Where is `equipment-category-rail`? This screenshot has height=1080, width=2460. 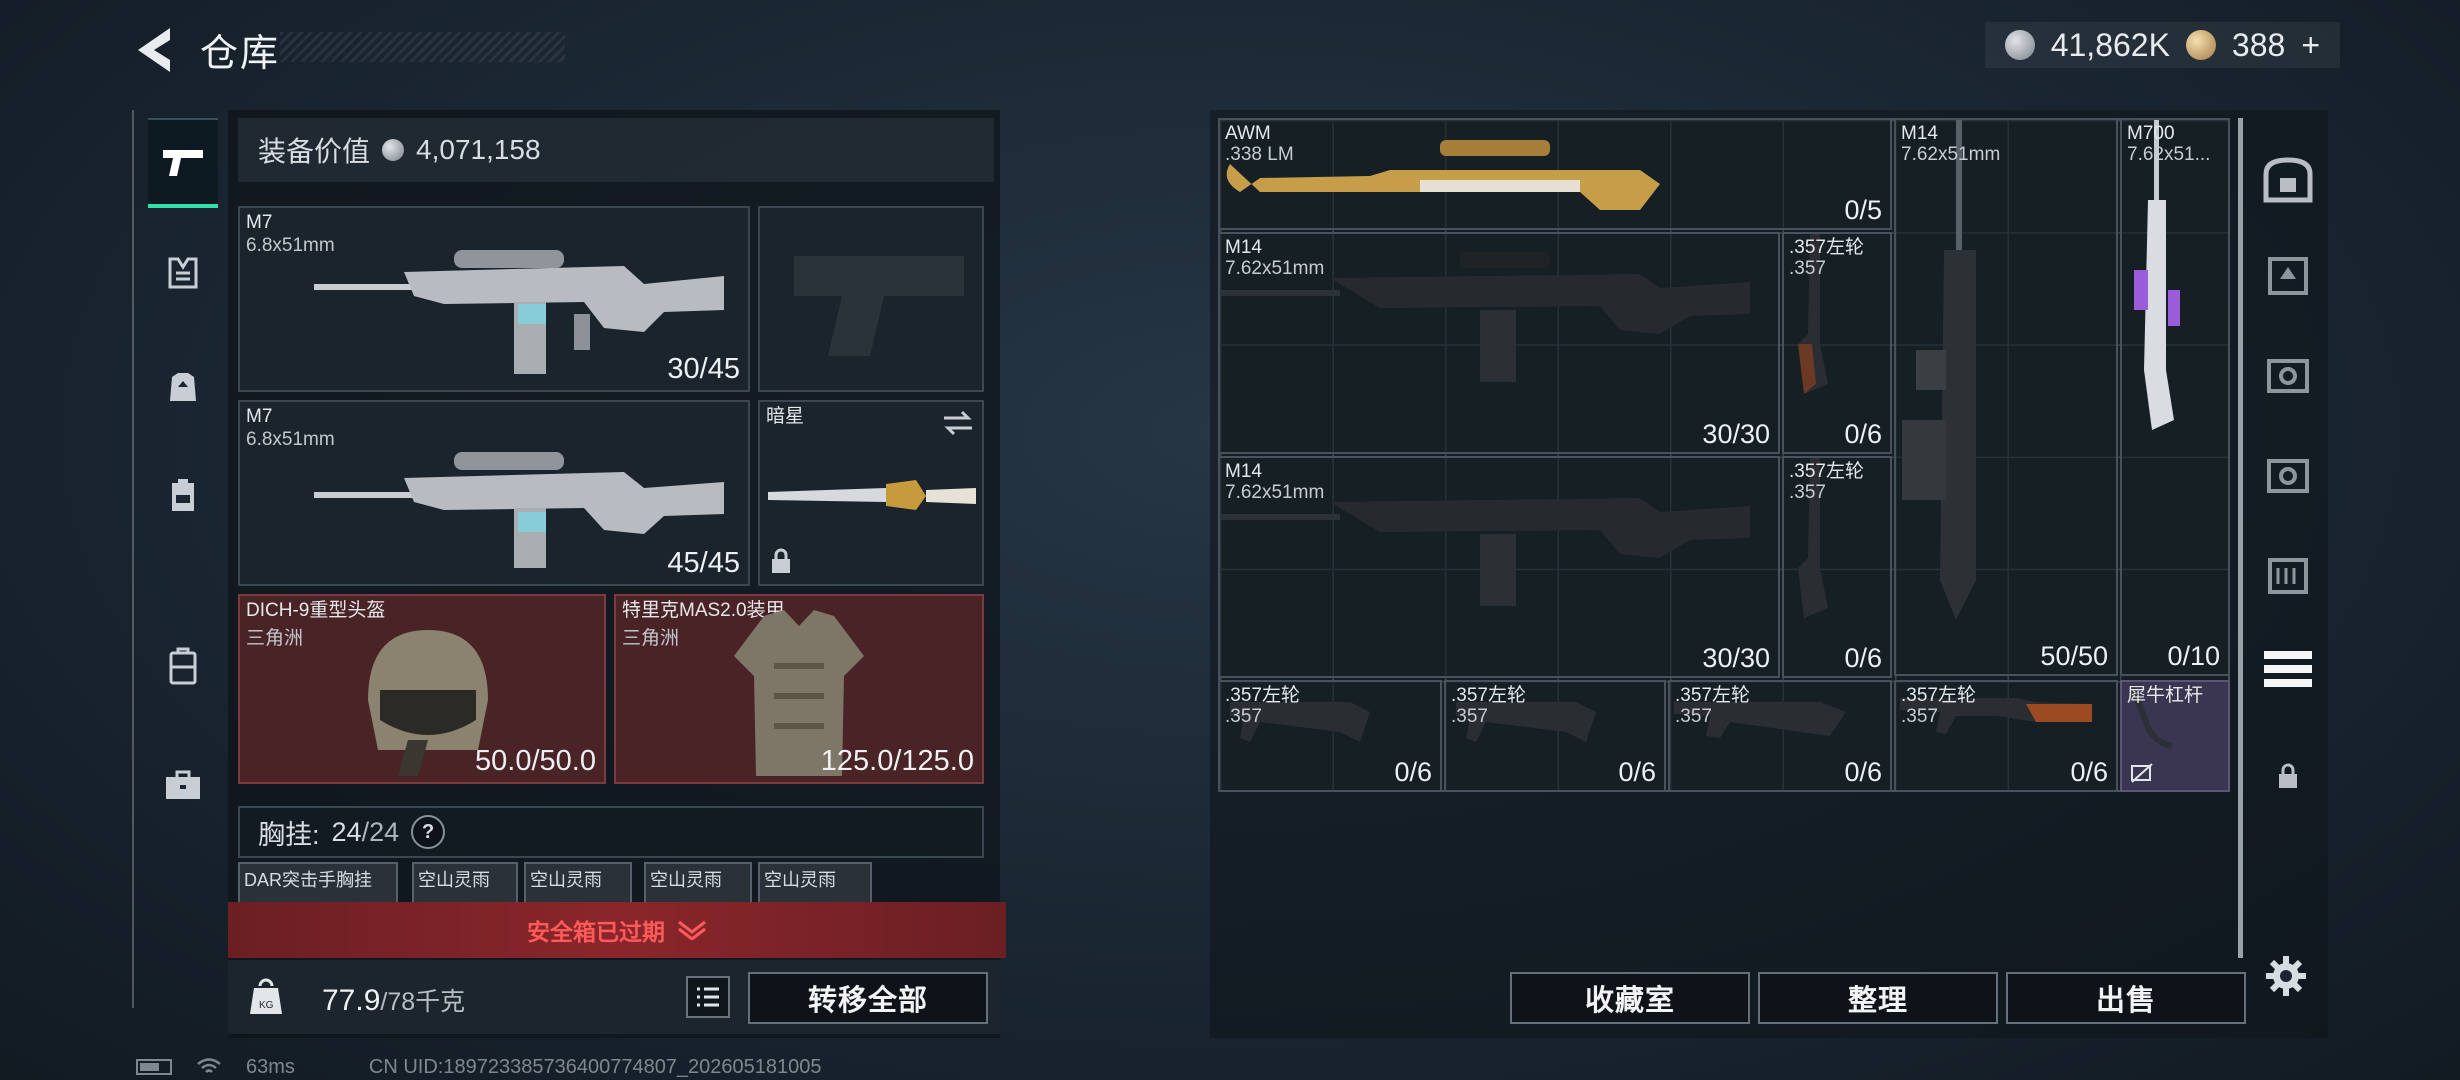 equipment-category-rail is located at coordinates (178, 559).